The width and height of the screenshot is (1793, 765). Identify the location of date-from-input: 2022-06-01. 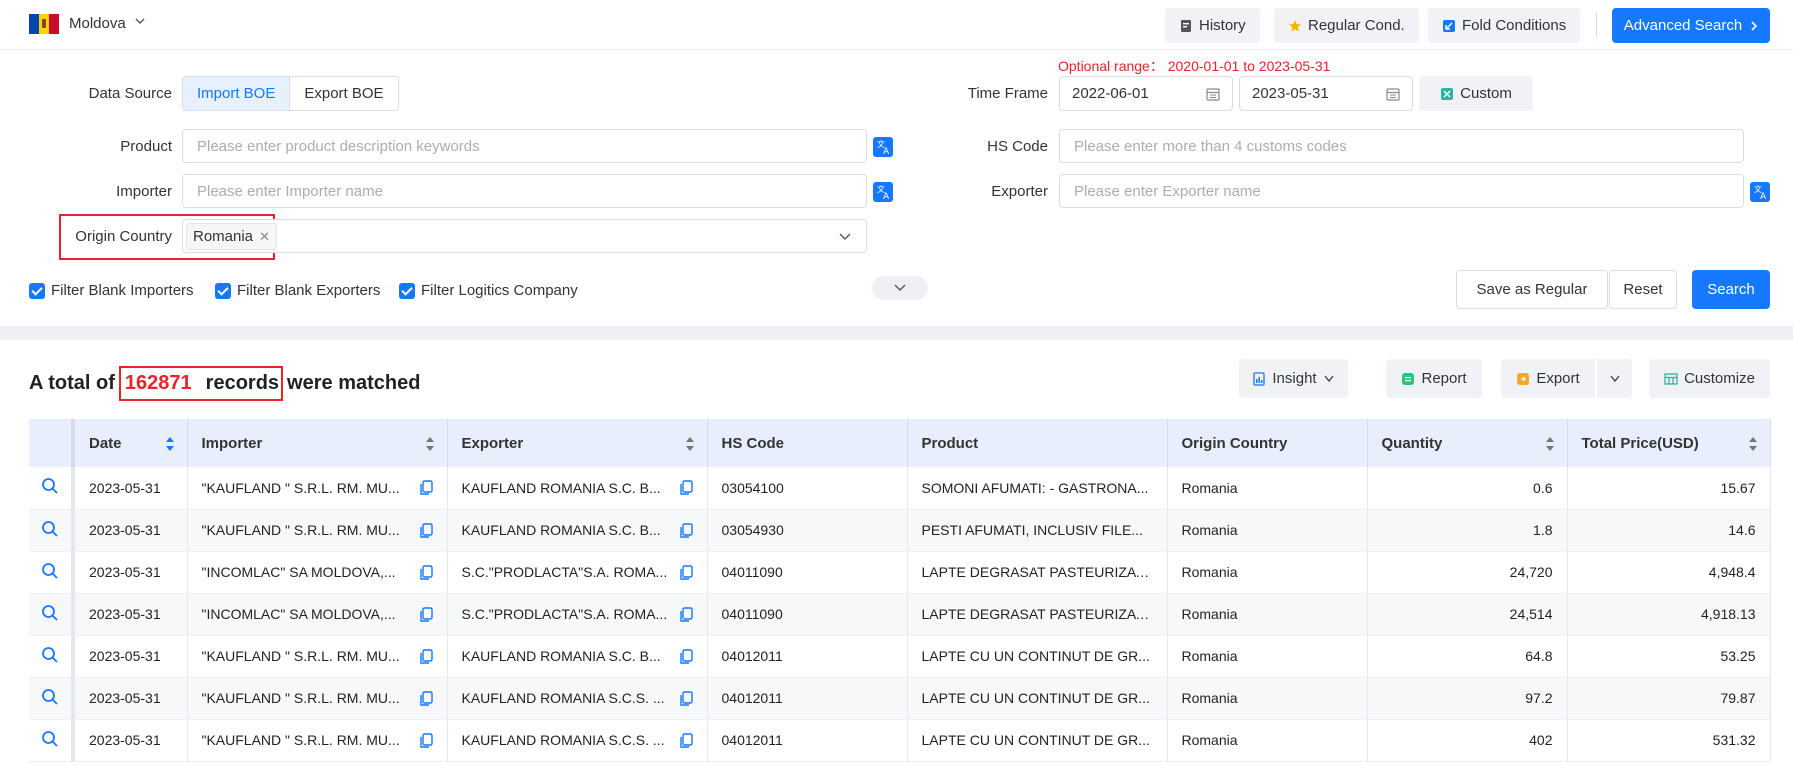
(1146, 93).